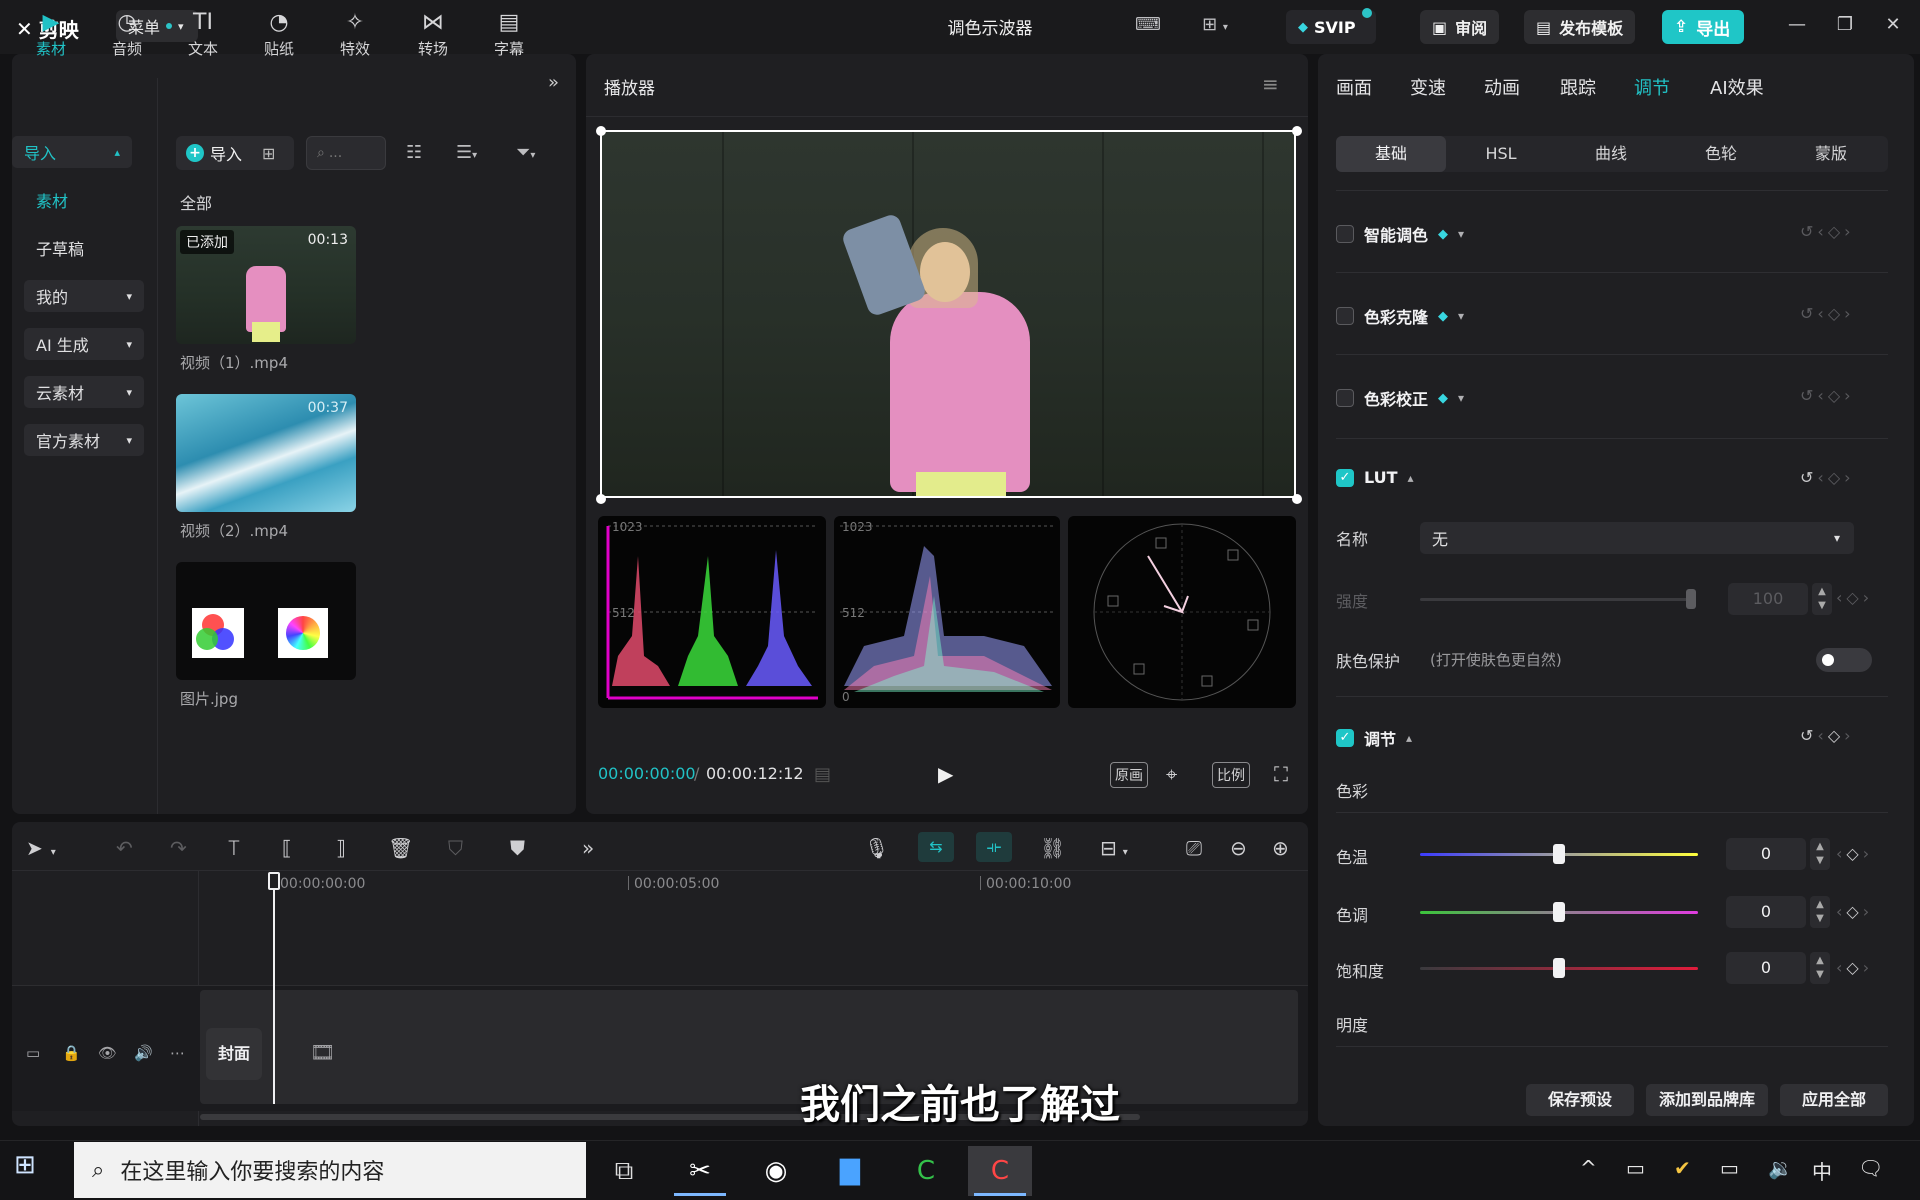 This screenshot has width=1920, height=1200. Describe the element at coordinates (143, 1053) in the screenshot. I see `volume-icon: 🔊` at that location.